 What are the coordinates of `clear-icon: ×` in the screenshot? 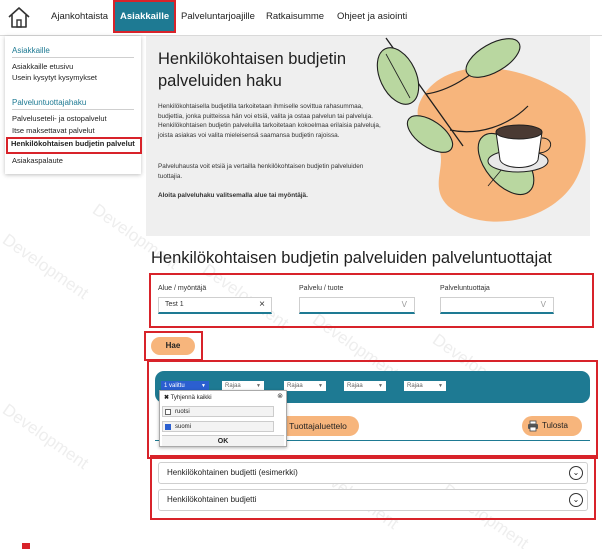 It's located at (262, 305).